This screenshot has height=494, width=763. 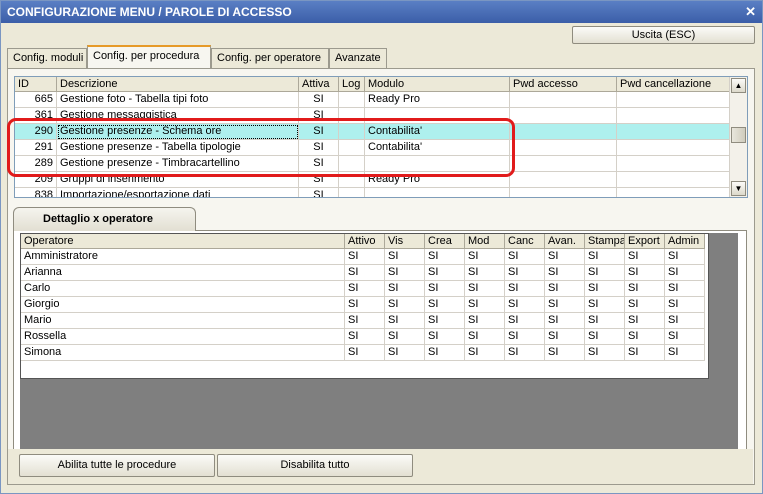 I want to click on table-cell: Ready Pro, so click(x=437, y=100).